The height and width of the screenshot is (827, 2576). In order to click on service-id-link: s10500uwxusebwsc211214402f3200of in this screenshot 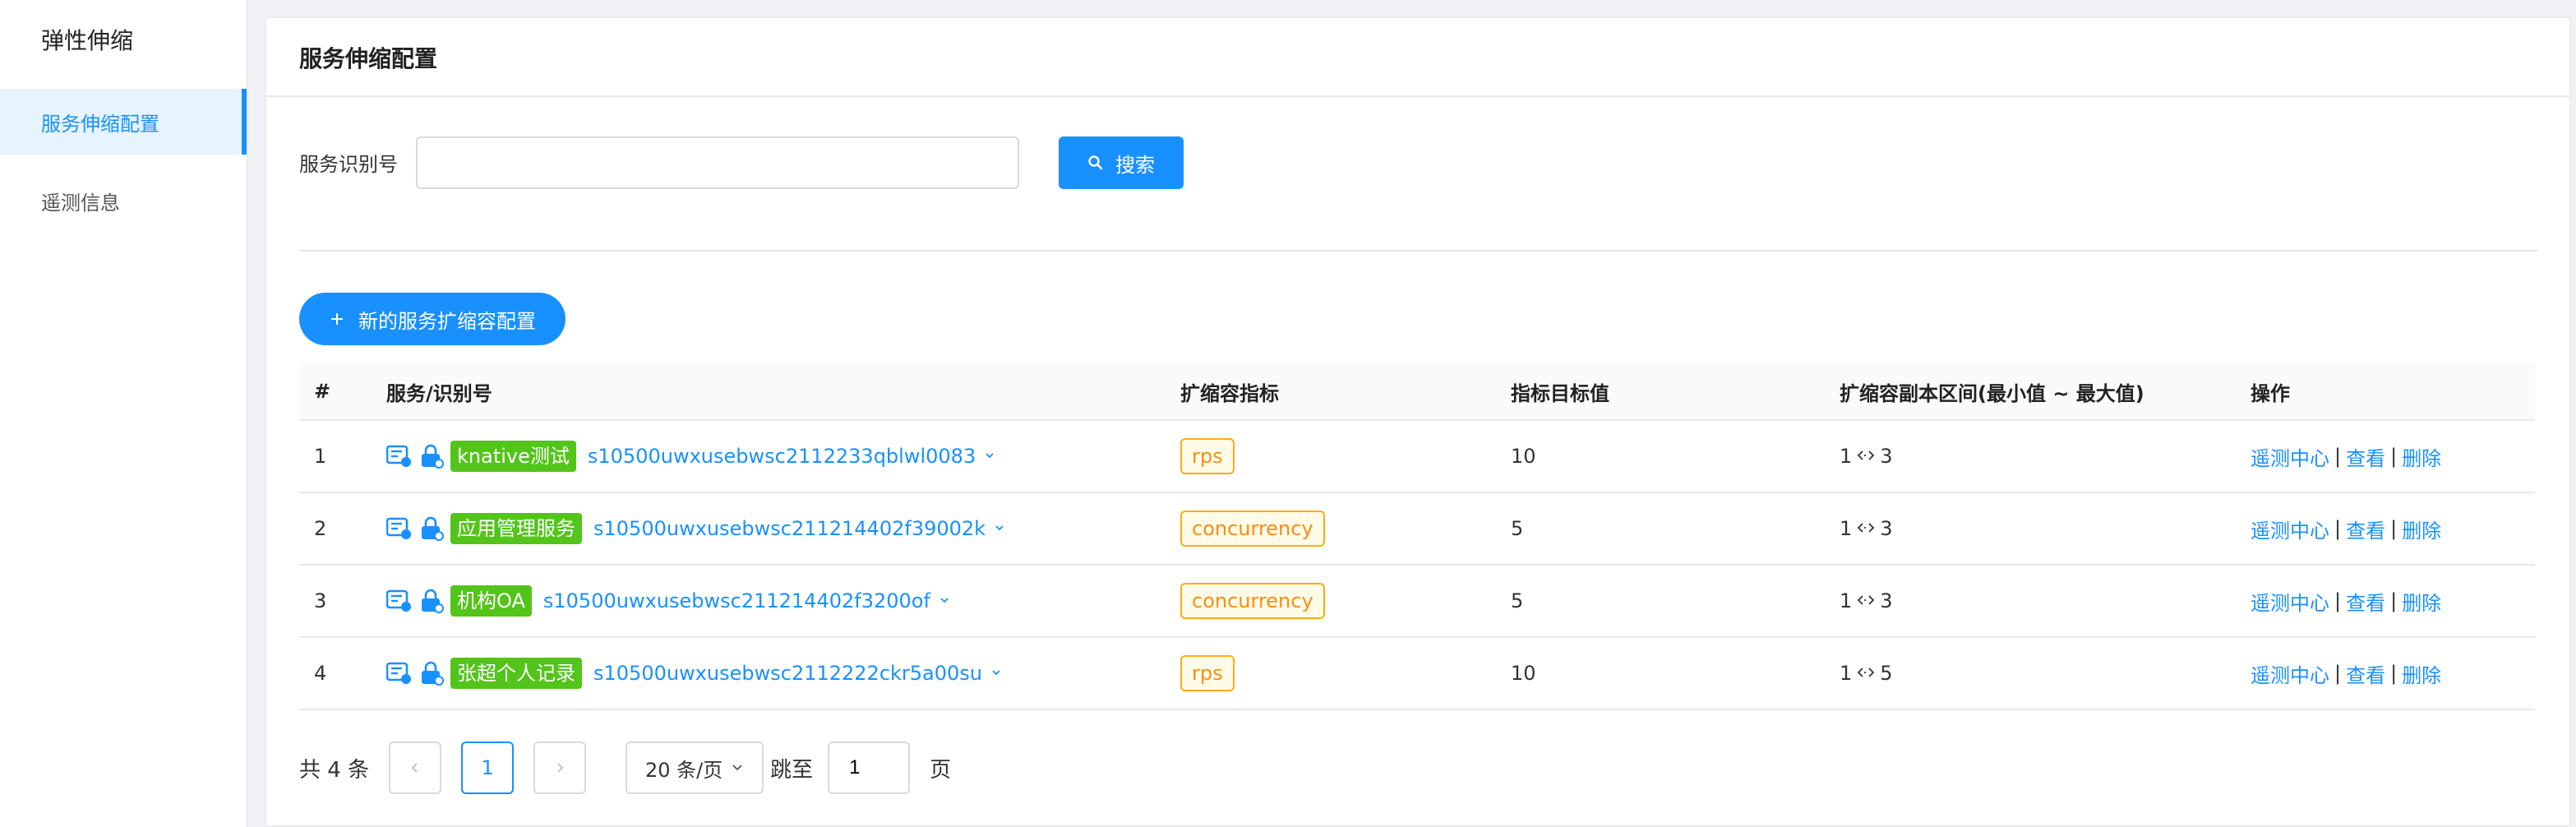, I will do `click(736, 600)`.